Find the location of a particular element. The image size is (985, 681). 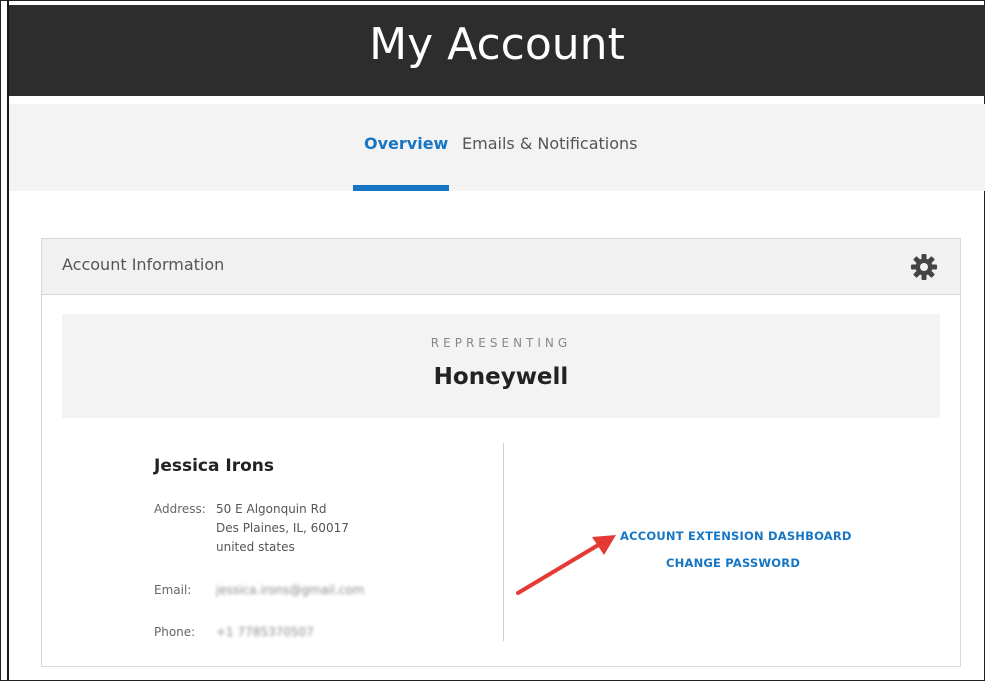

card-header: Account Information is located at coordinates (501, 267).